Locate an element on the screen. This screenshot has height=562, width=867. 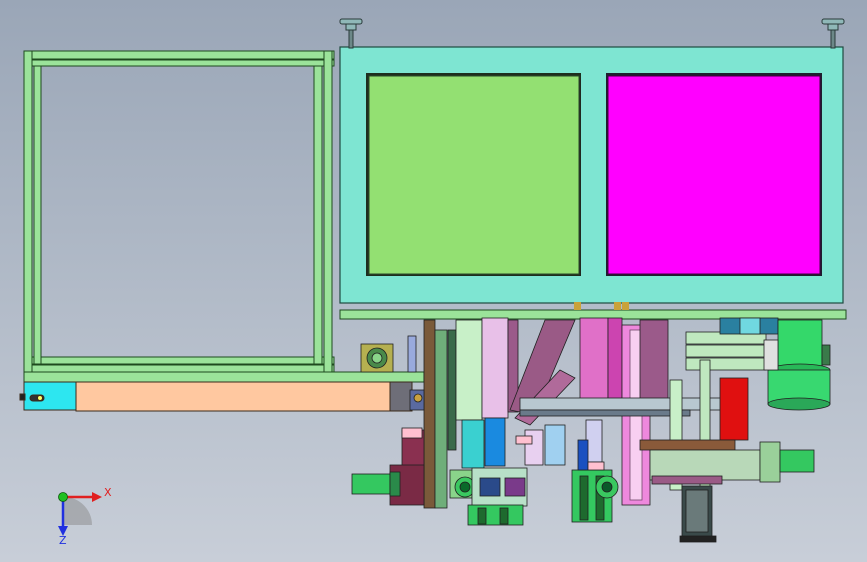
x-axis-label: X is located at coordinates (108, 492).